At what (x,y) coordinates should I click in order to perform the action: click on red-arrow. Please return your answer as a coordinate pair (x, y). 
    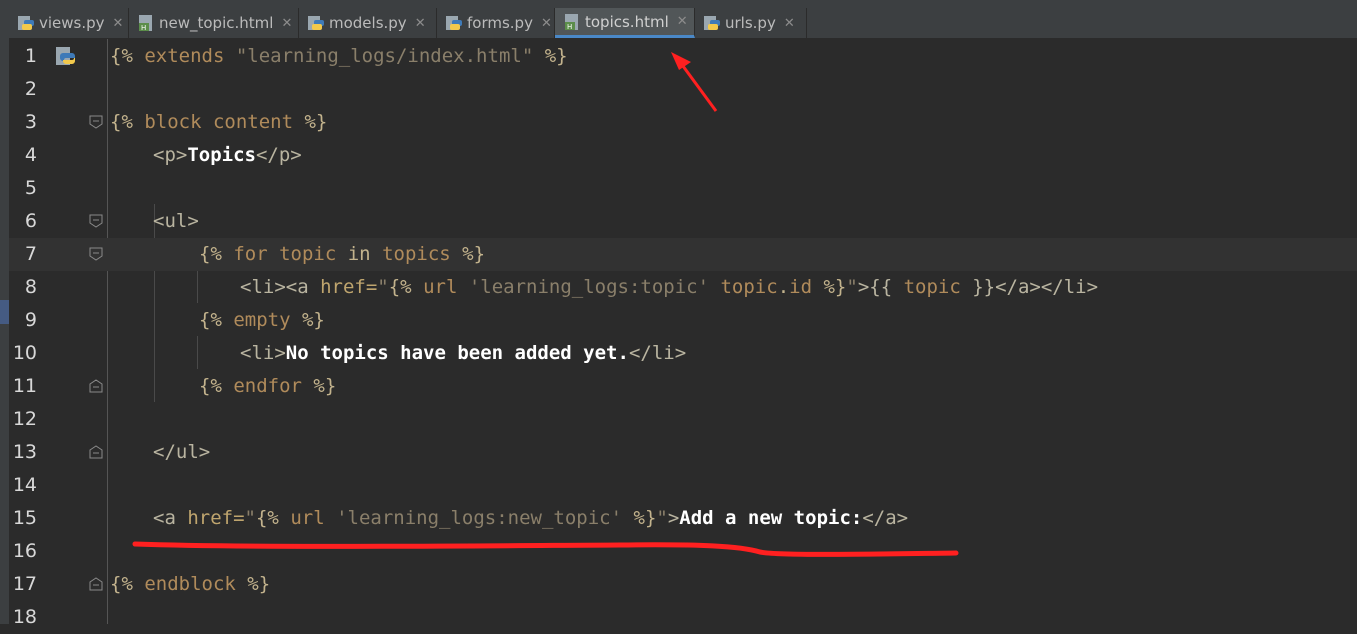
    Looking at the image, I should click on (694, 82).